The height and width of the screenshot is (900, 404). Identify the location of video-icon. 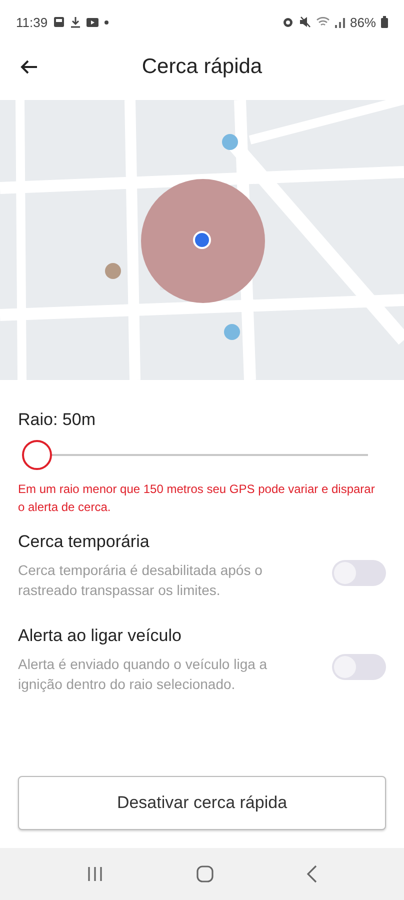
(92, 22).